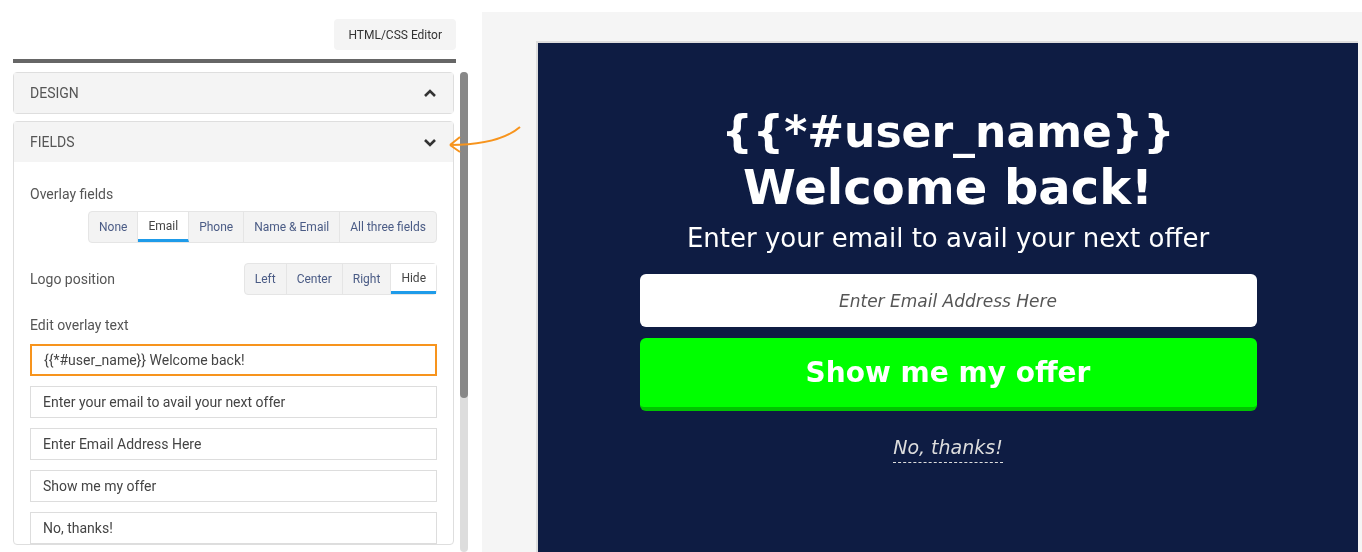 The height and width of the screenshot is (552, 1362). Describe the element at coordinates (217, 227) in the screenshot. I see `segment-tab: Phone` at that location.